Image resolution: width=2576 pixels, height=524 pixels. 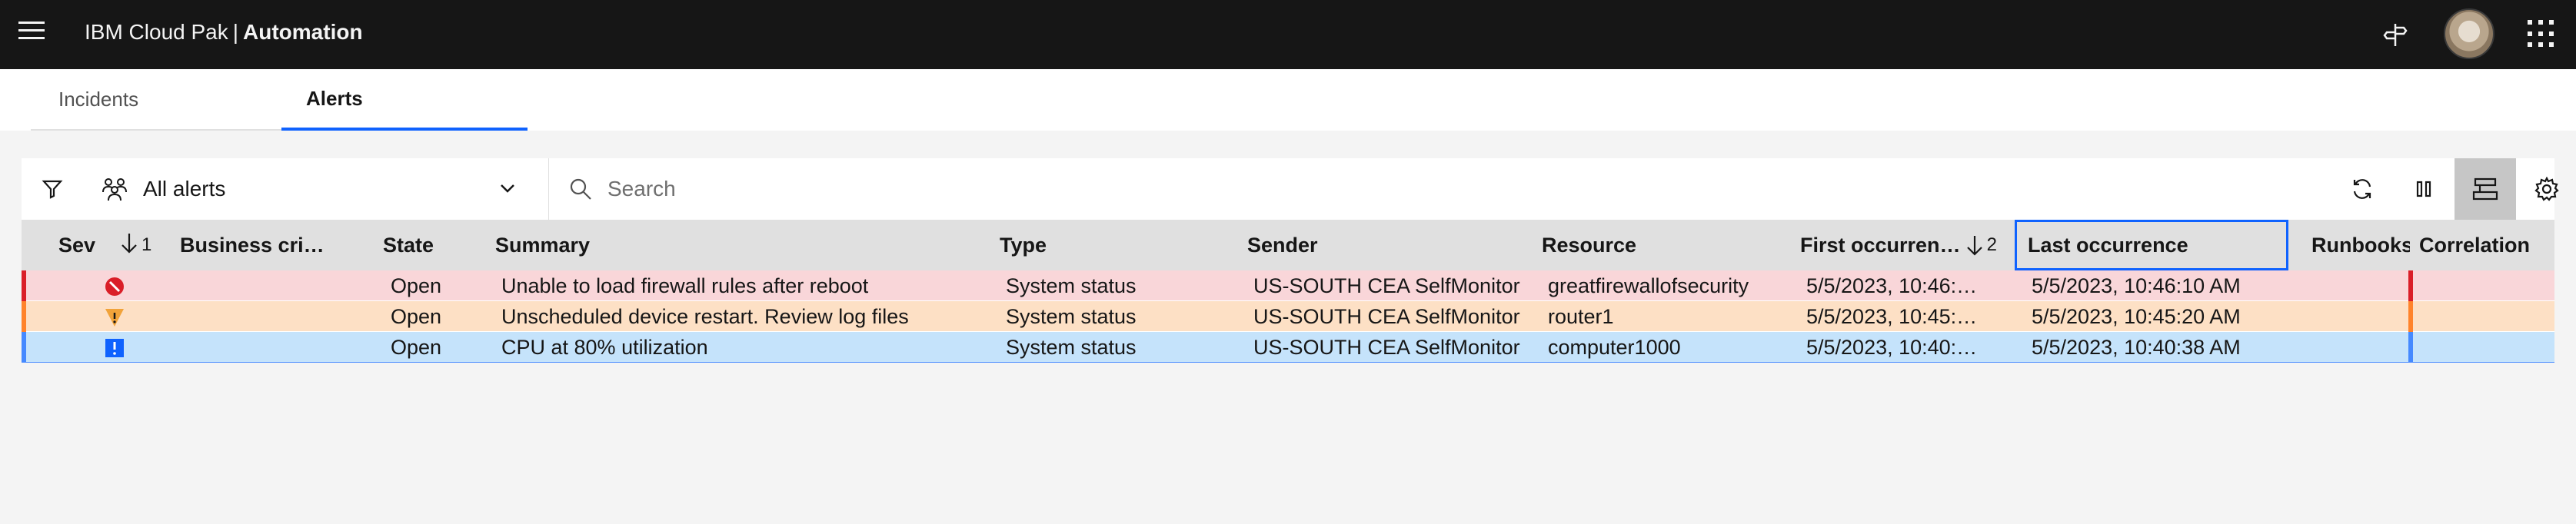 What do you see at coordinates (1288, 34) in the screenshot?
I see `top-header: IBM Cloud Pak | Automation` at bounding box center [1288, 34].